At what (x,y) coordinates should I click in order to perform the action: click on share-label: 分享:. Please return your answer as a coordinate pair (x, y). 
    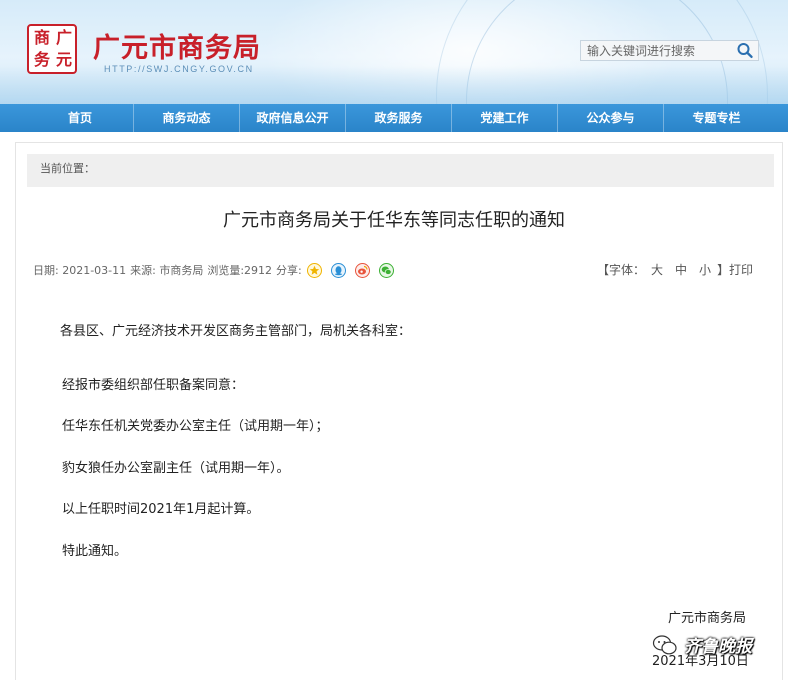
    Looking at the image, I should click on (289, 270).